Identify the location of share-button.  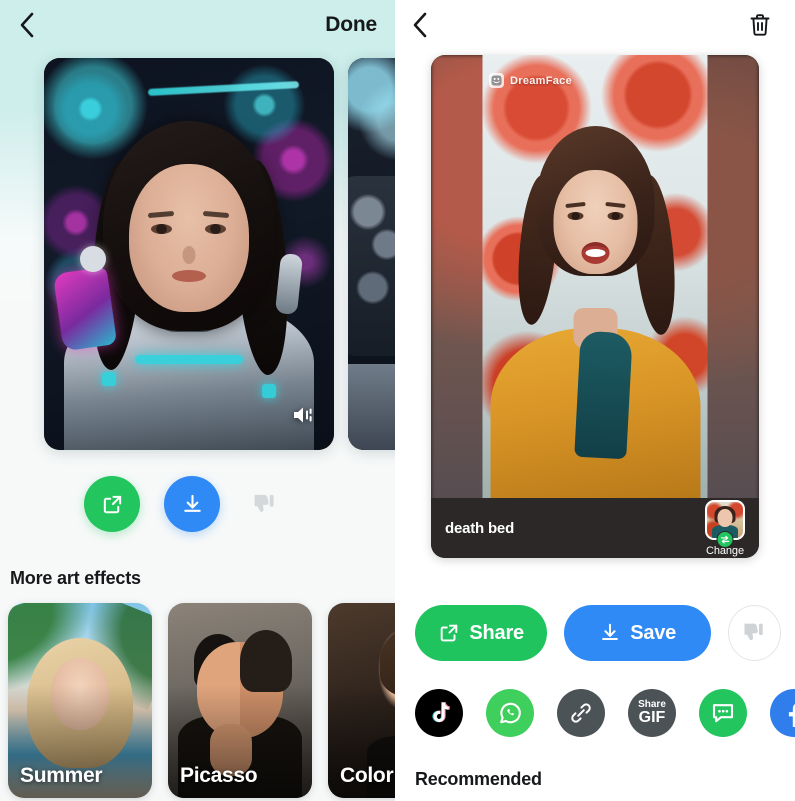
(112, 504).